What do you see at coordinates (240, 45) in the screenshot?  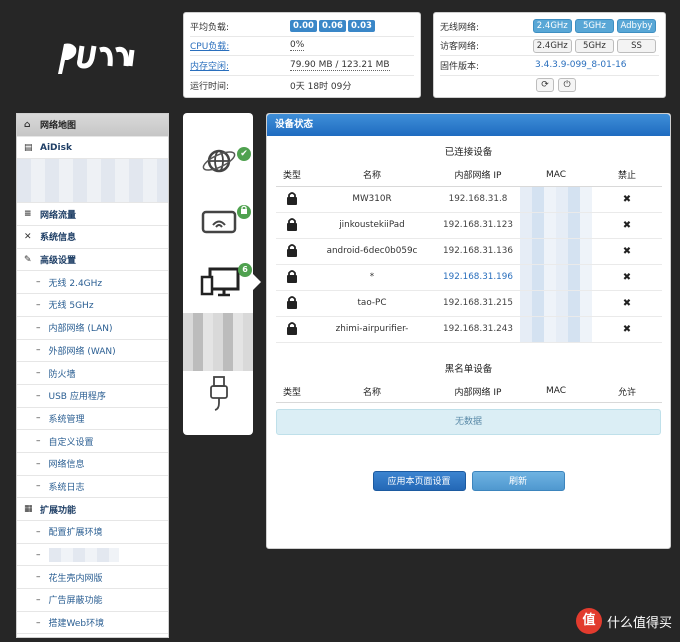 I see `cpu-label-link: CPU负载:` at bounding box center [240, 45].